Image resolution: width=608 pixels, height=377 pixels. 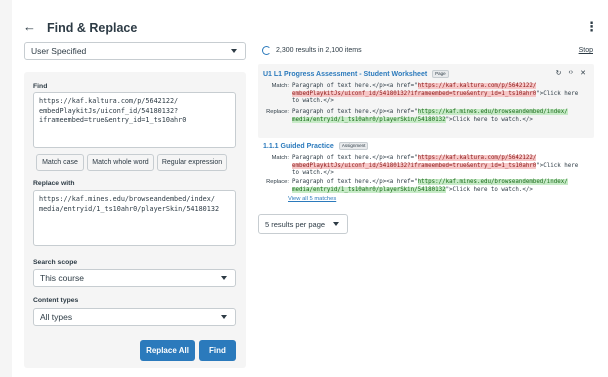 I want to click on find-line-2: embedPlaykitJs/uiconf_id/54180132?, so click(x=109, y=110).